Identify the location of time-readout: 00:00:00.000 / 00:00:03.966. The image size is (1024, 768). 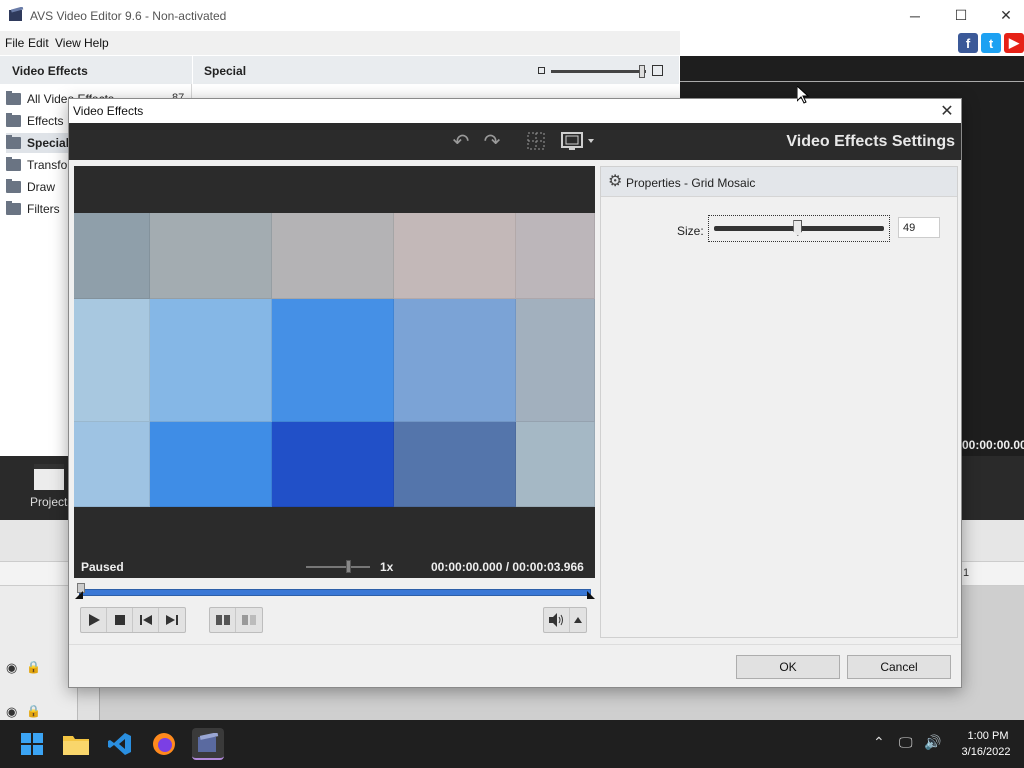
(507, 567).